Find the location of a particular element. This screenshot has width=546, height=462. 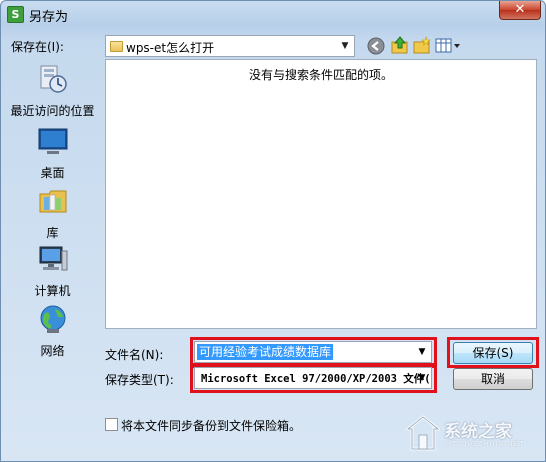

folder-icon is located at coordinates (116, 46).